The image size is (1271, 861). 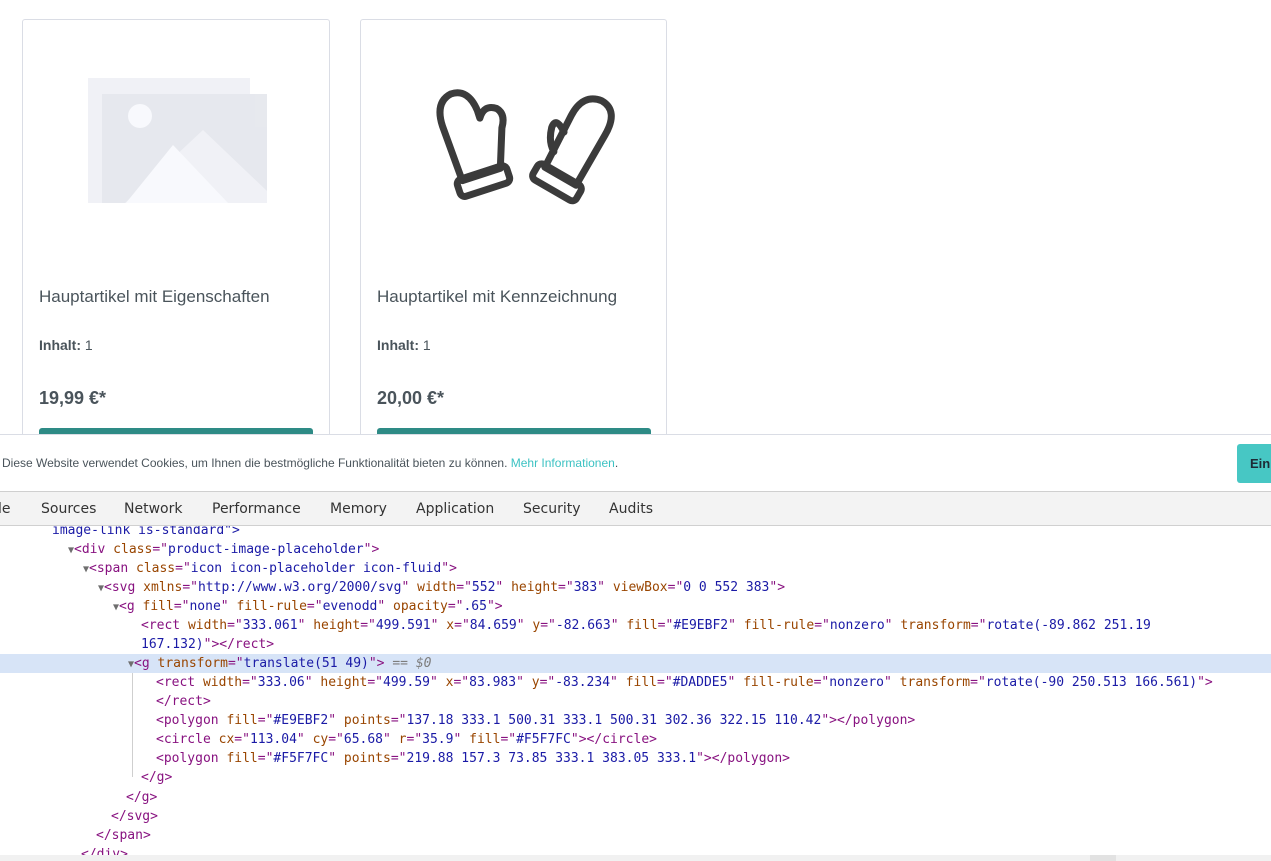 What do you see at coordinates (73, 398) in the screenshot?
I see `product-price: 19,99 €*` at bounding box center [73, 398].